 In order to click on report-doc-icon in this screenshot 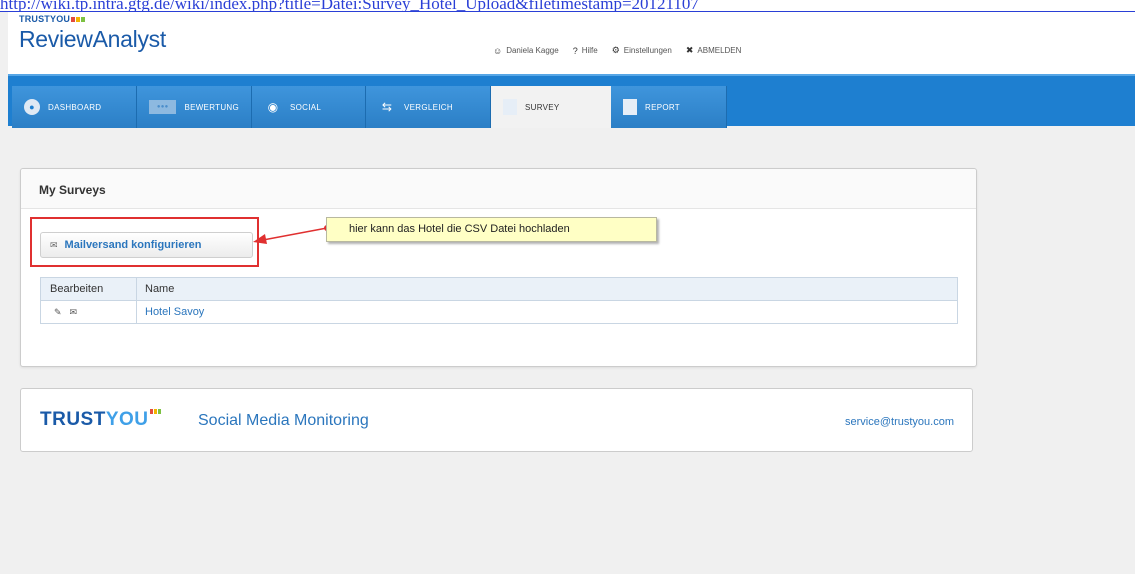, I will do `click(630, 107)`.